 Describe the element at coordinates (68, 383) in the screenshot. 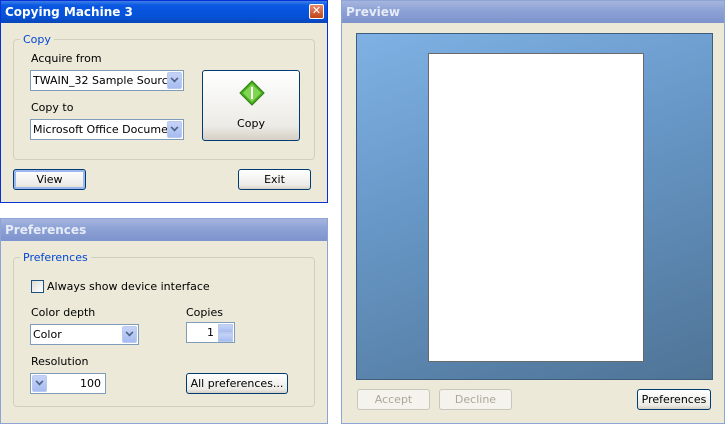

I see `resolution-select: 100` at that location.